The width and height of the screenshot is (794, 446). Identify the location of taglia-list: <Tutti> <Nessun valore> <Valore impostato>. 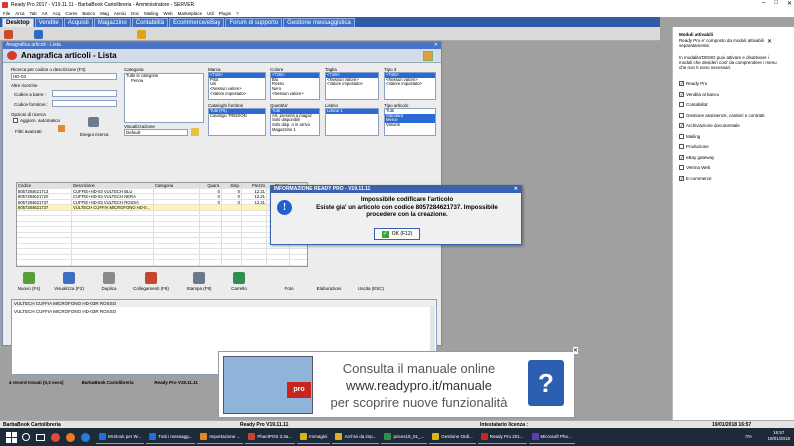
(352, 86).